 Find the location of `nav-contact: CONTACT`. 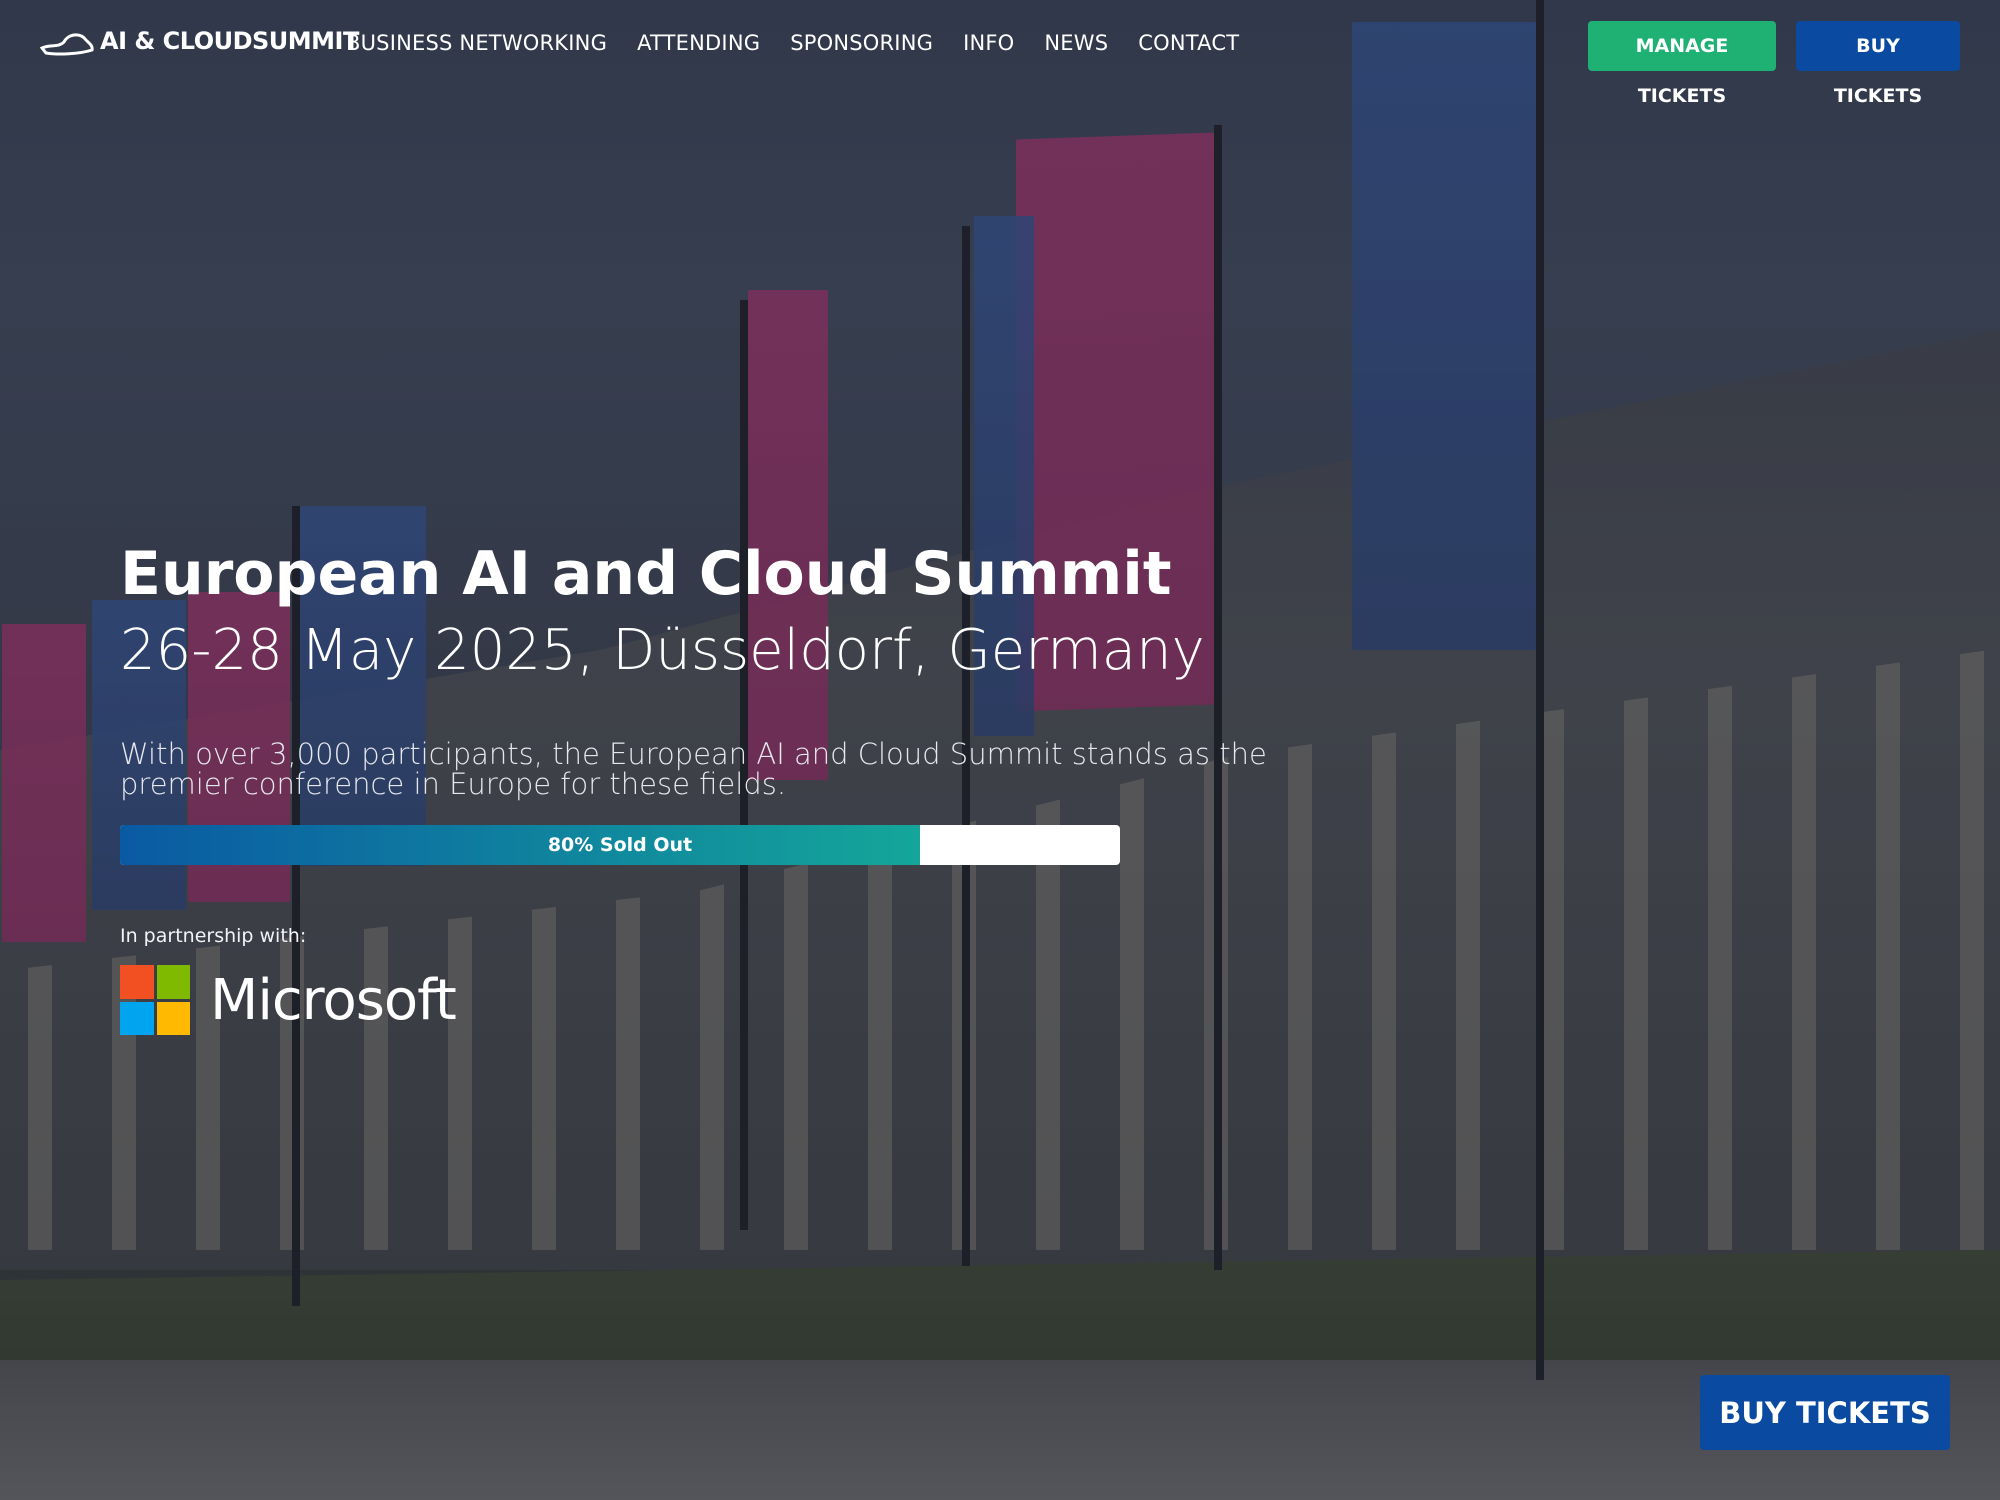

nav-contact: CONTACT is located at coordinates (1188, 43).